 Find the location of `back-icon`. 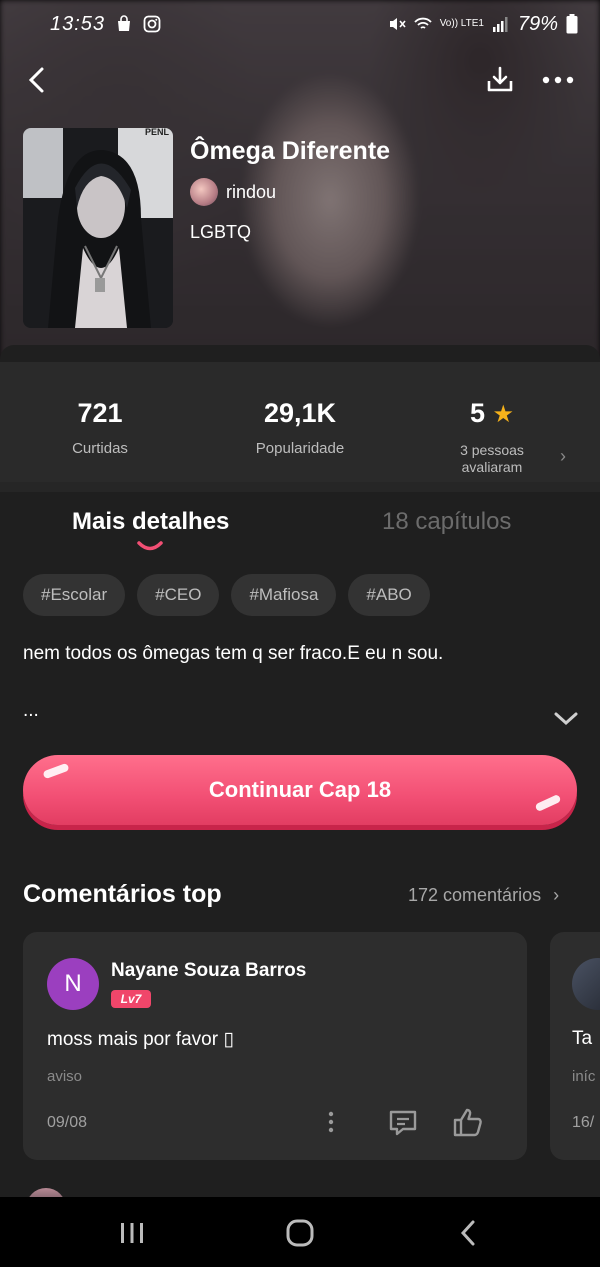

back-icon is located at coordinates (467, 1233).